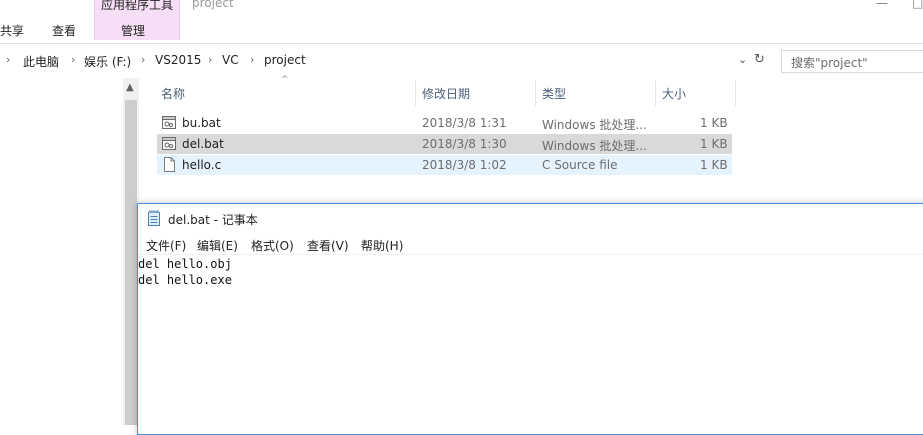 The width and height of the screenshot is (923, 435). I want to click on notepad-icon, so click(154, 218).